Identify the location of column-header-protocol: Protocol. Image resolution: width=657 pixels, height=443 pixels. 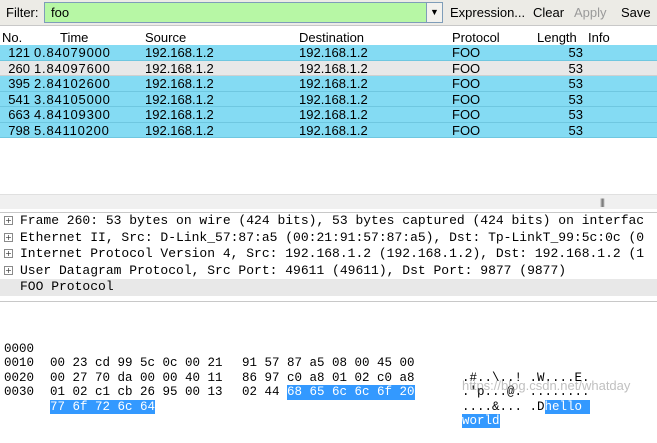
(476, 37).